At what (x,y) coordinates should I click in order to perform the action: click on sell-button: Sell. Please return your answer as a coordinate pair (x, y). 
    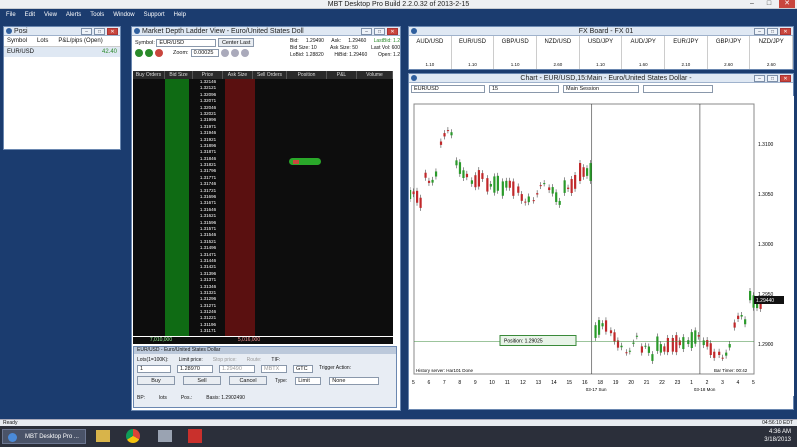
    Looking at the image, I should click on (202, 380).